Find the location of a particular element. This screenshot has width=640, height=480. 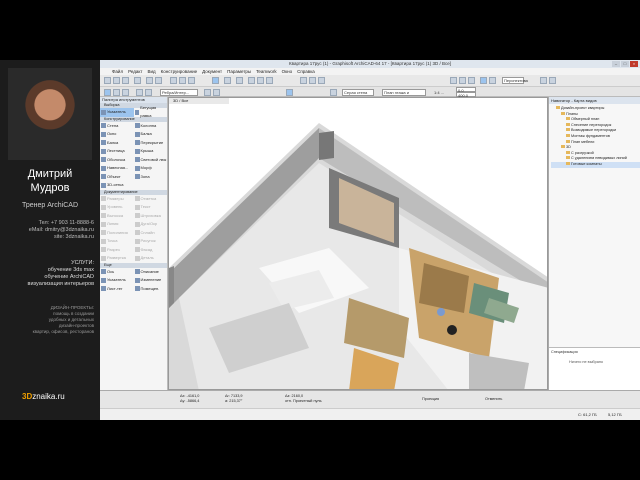

tool-spline: Сплайн is located at coordinates (151, 233).